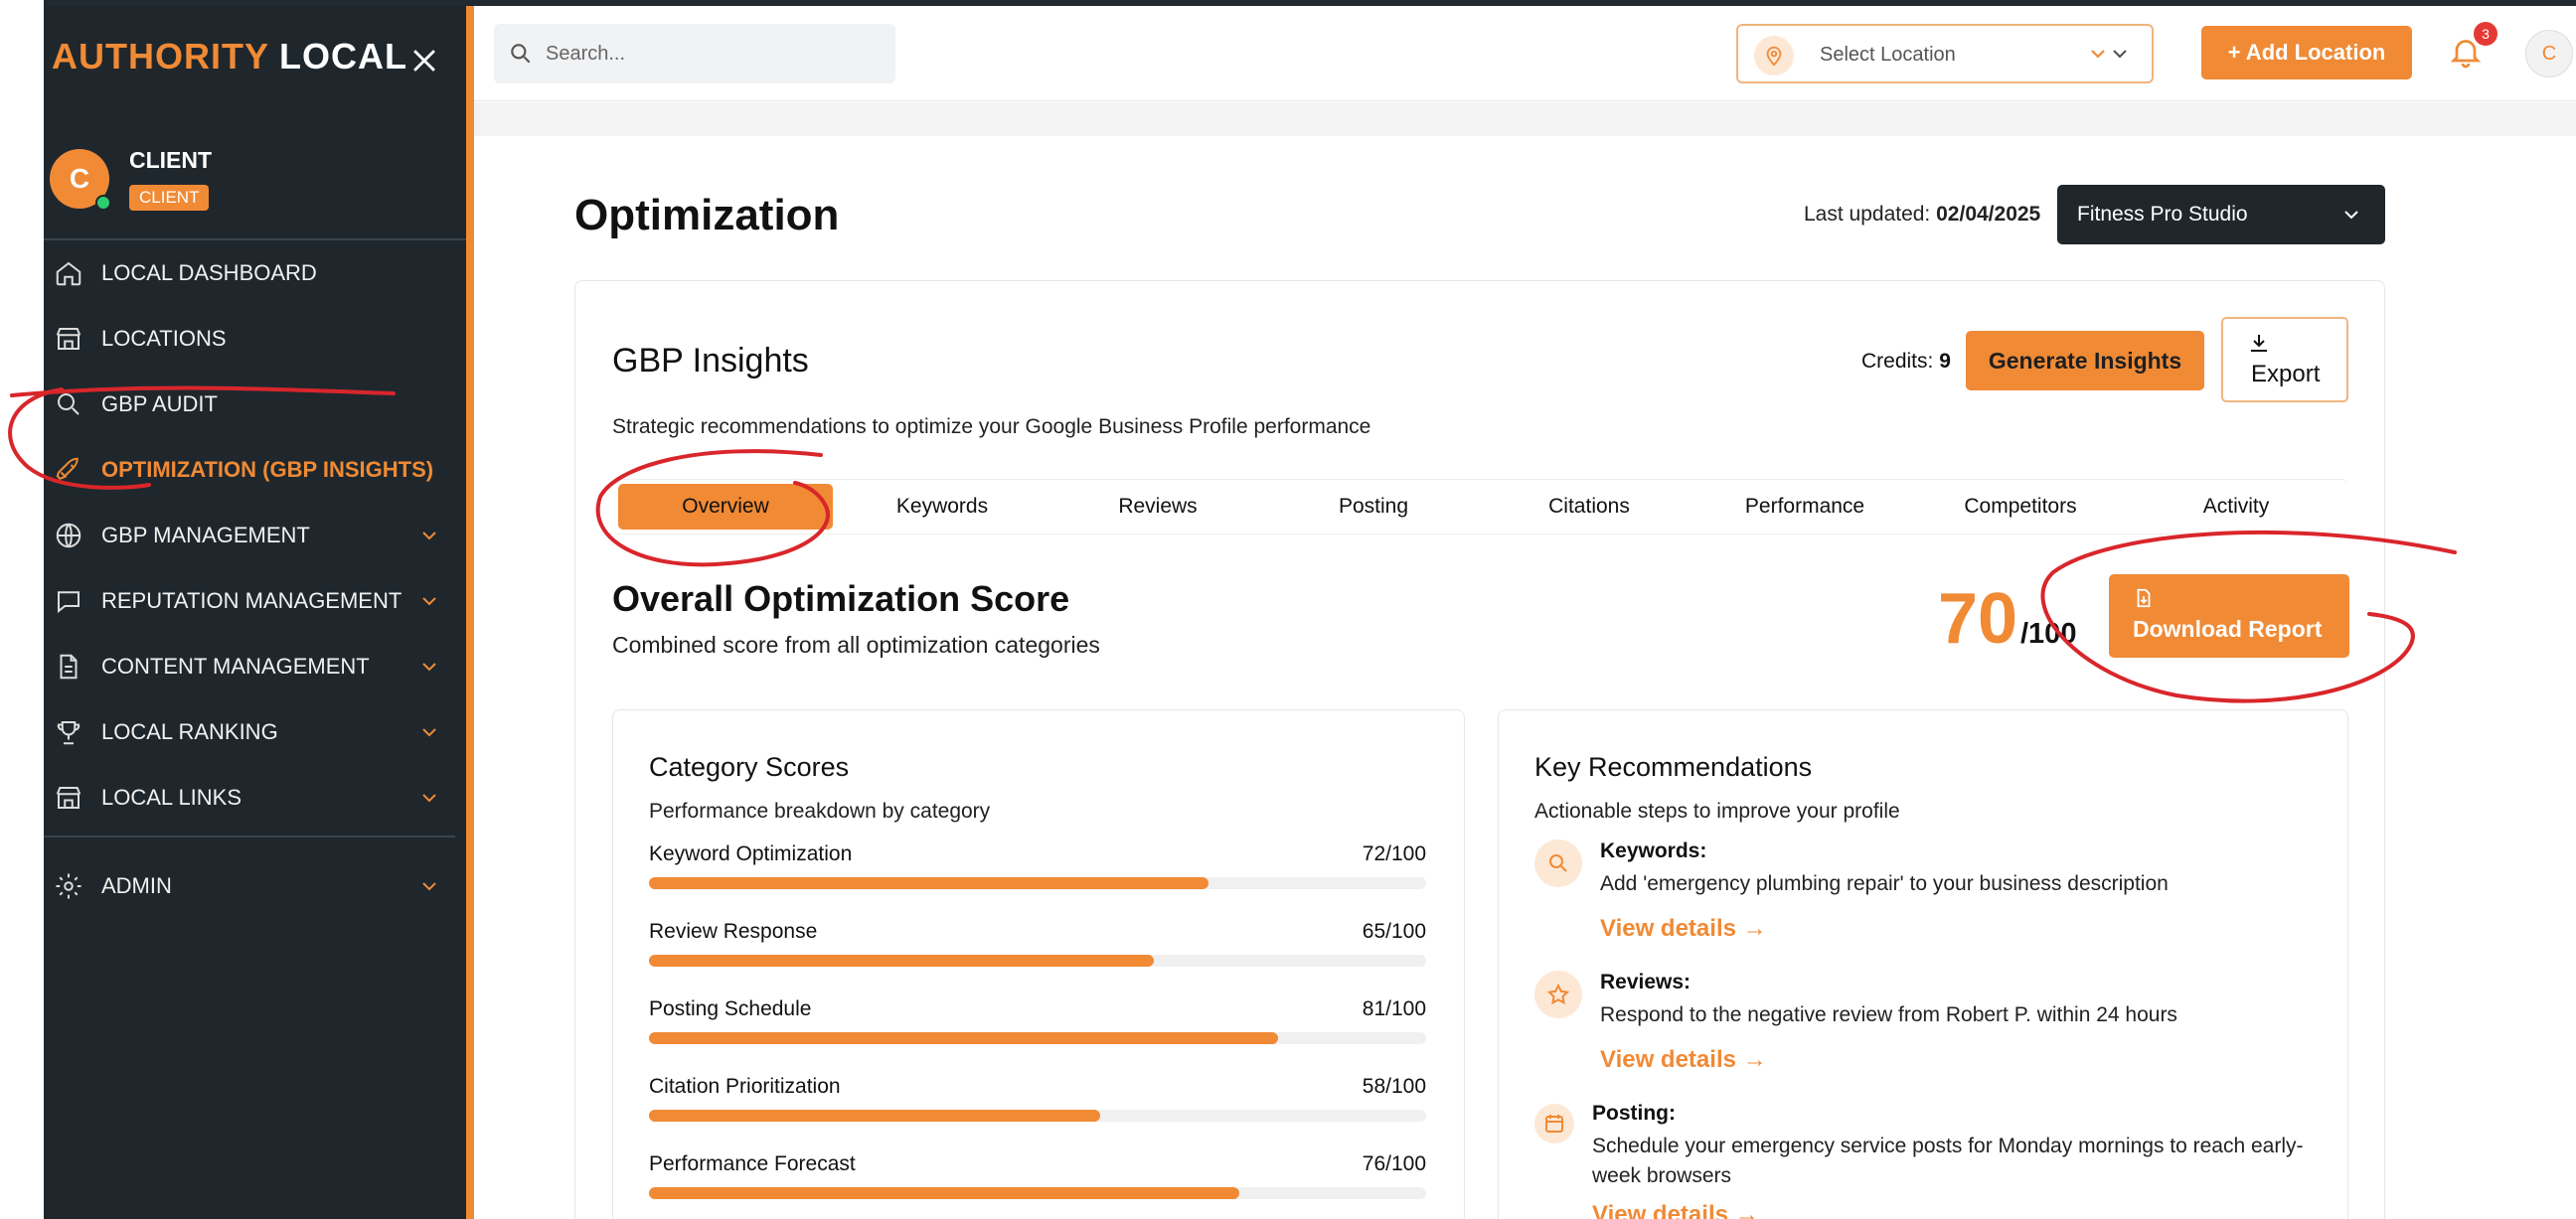 The height and width of the screenshot is (1219, 2576). Describe the element at coordinates (68, 667) in the screenshot. I see `document-icon` at that location.